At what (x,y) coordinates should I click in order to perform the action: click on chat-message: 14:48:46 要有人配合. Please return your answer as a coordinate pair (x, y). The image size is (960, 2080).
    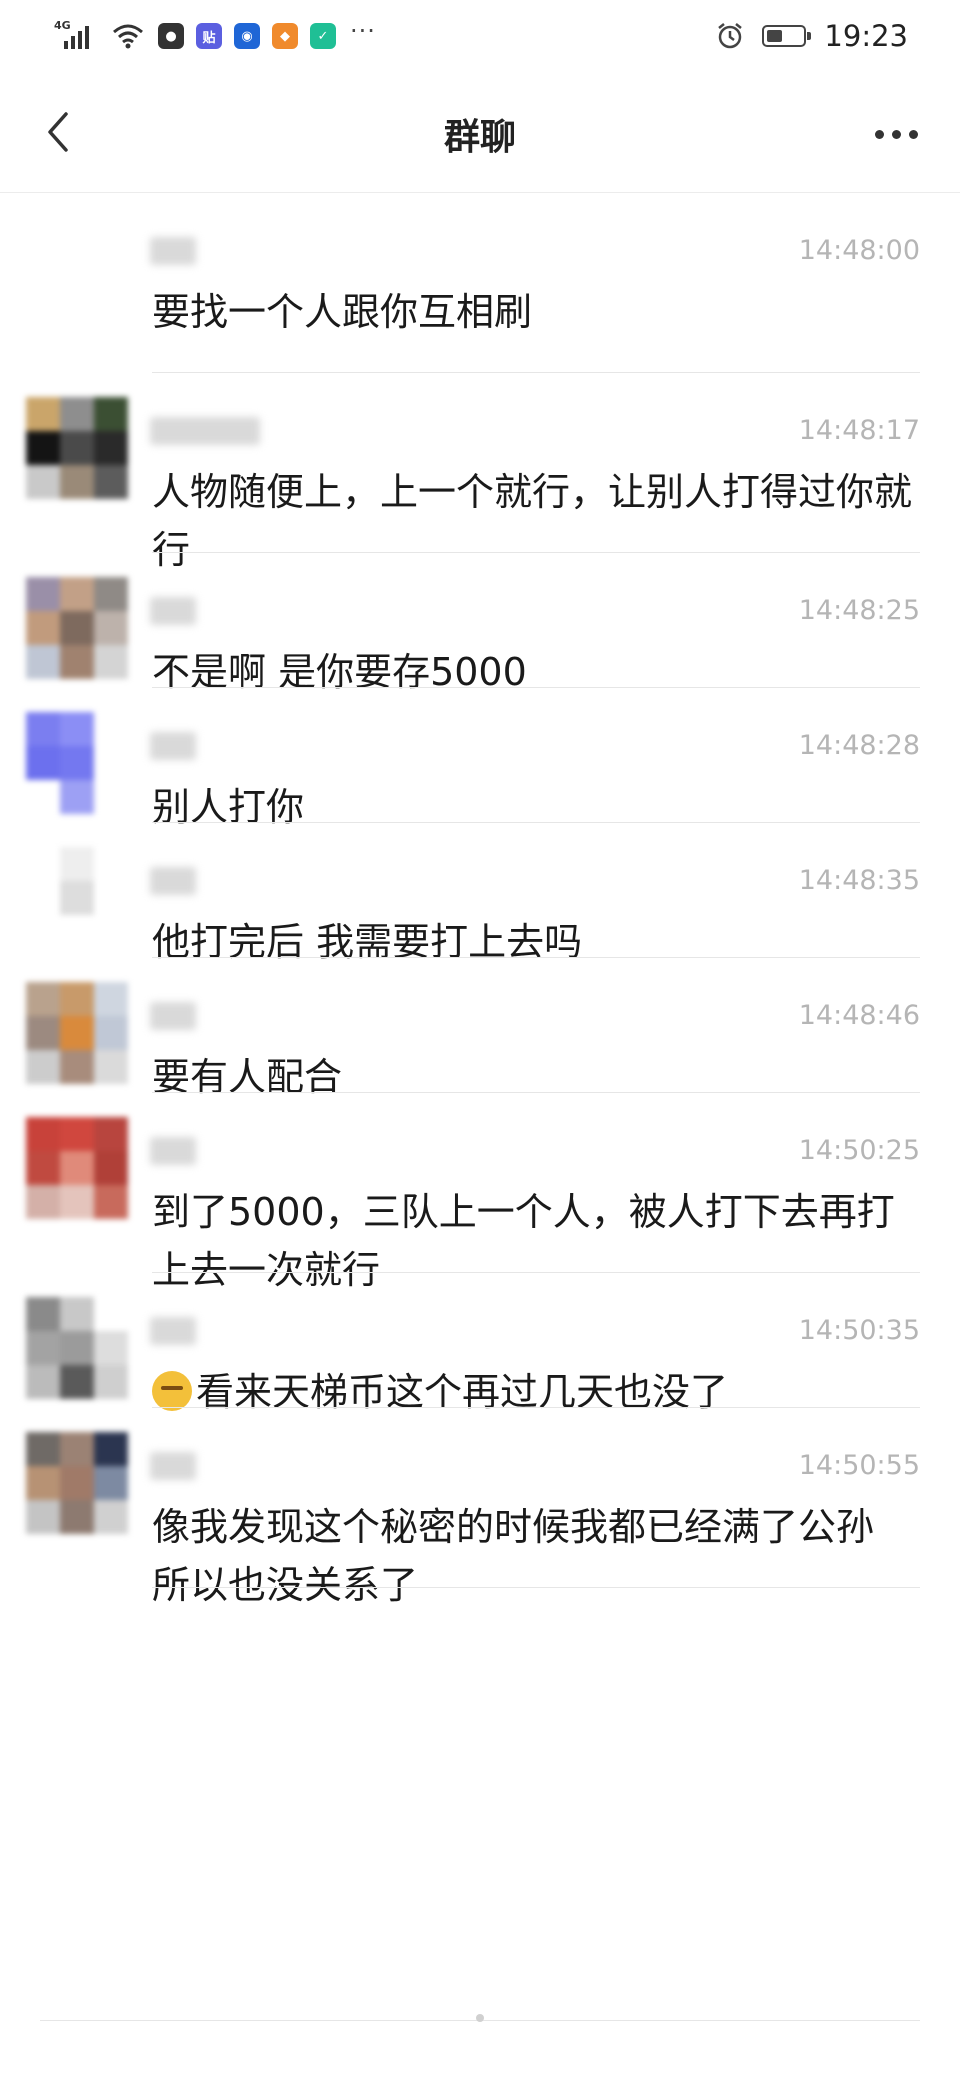
    Looking at the image, I should click on (480, 1028).